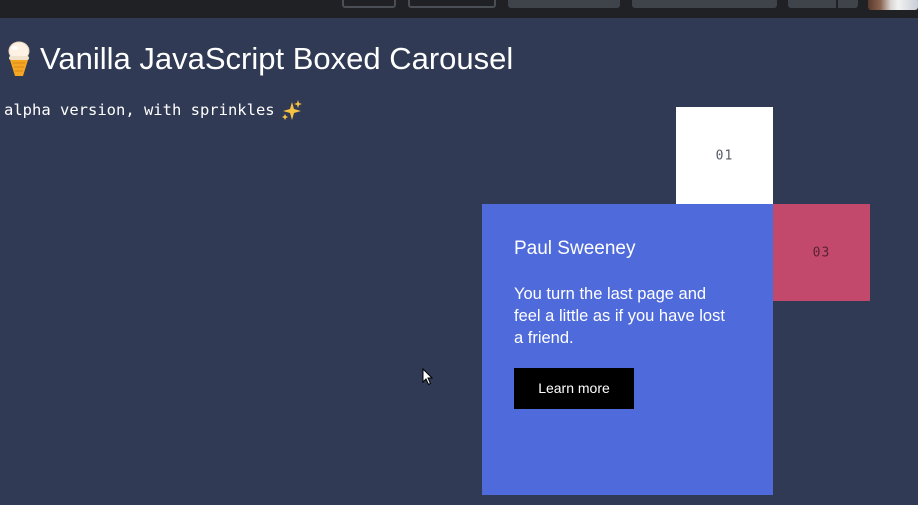 This screenshot has width=918, height=505. What do you see at coordinates (19, 58) in the screenshot?
I see `ice-cream-icon` at bounding box center [19, 58].